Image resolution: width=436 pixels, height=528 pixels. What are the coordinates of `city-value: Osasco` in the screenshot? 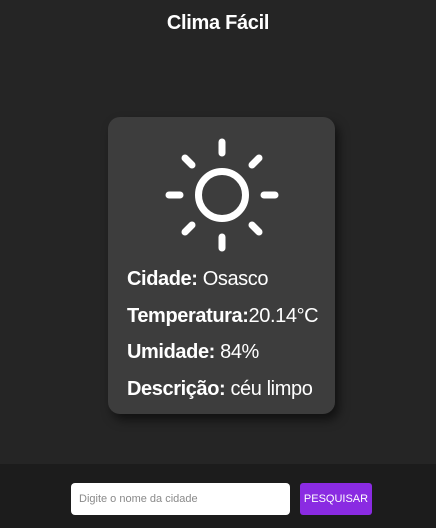 It's located at (233, 279).